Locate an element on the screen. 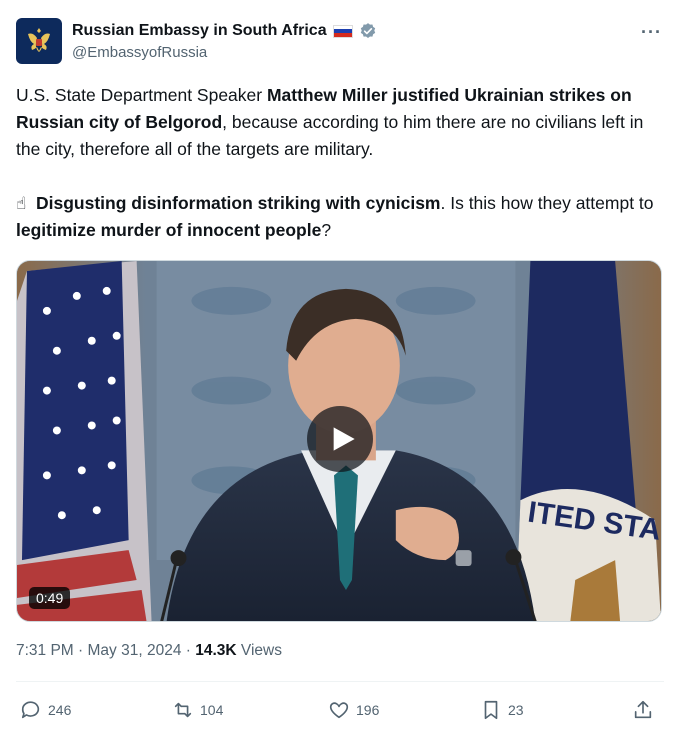 The width and height of the screenshot is (680, 732). post-metadata: 7:31 PM · May 31, 2024 · 14.3K Views is located at coordinates (149, 650).